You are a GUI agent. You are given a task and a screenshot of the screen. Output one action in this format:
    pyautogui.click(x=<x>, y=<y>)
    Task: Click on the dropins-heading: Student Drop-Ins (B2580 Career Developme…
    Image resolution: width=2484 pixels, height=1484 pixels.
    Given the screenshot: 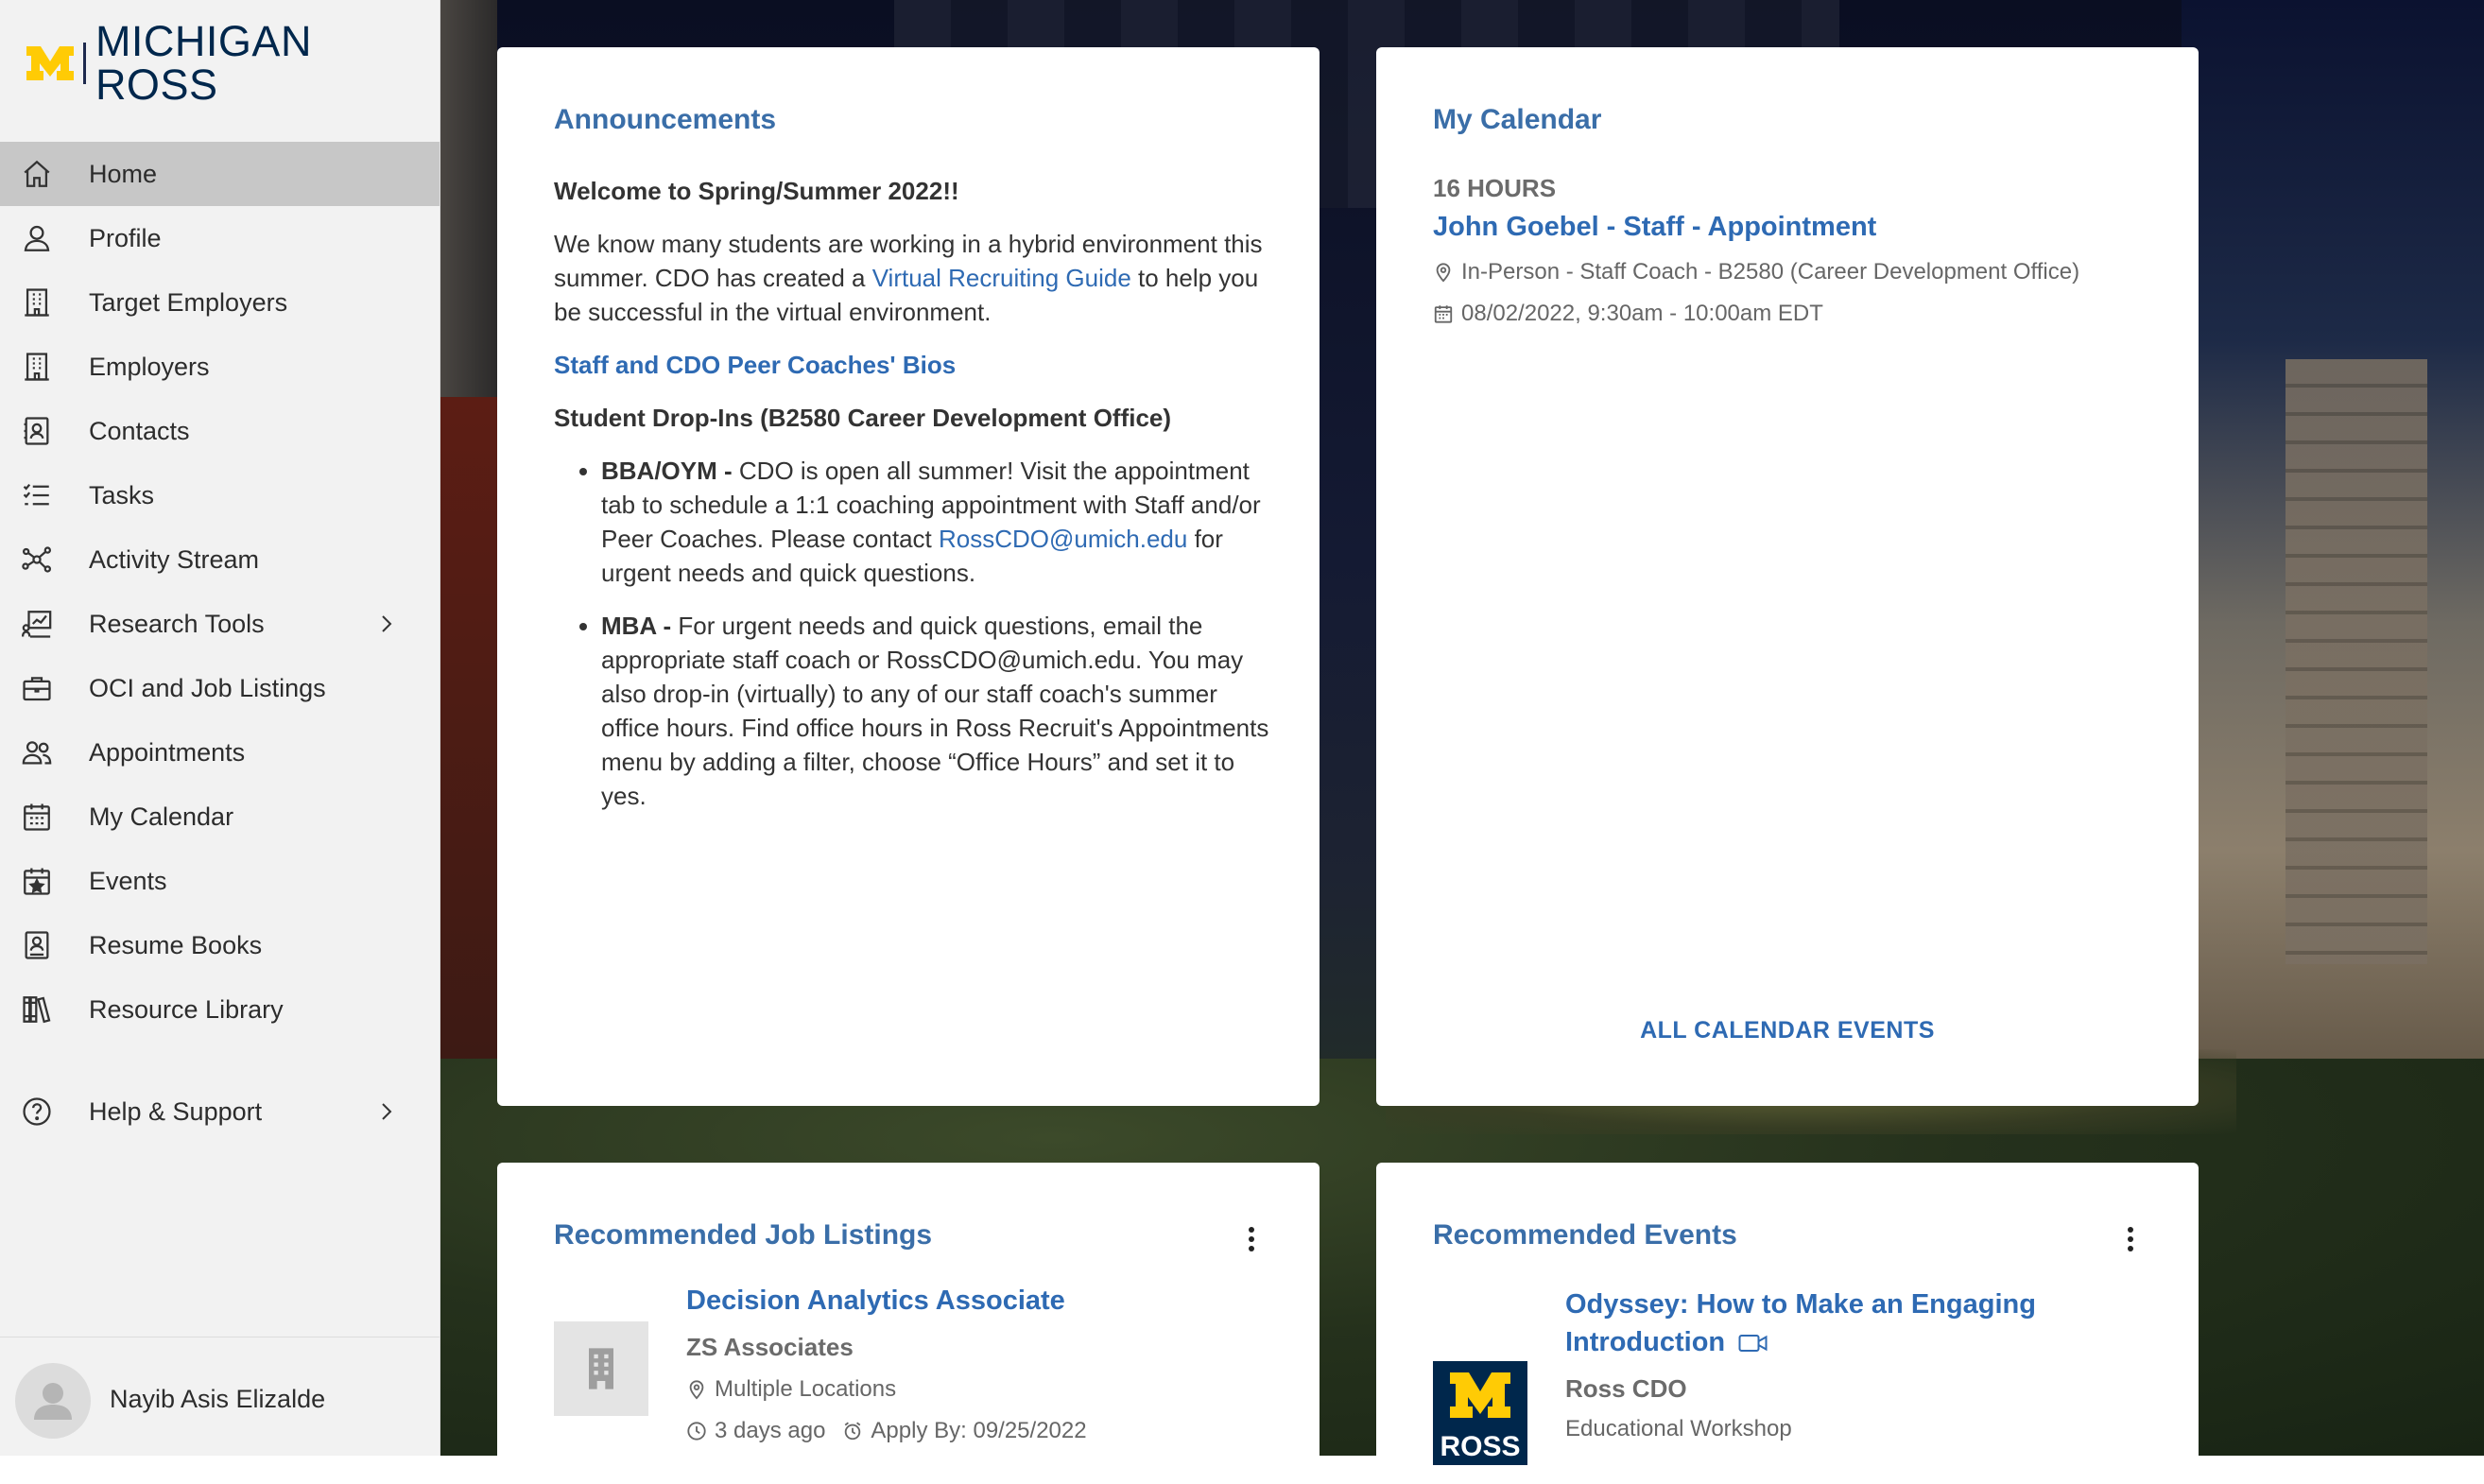 What is the action you would take?
    pyautogui.click(x=863, y=418)
    